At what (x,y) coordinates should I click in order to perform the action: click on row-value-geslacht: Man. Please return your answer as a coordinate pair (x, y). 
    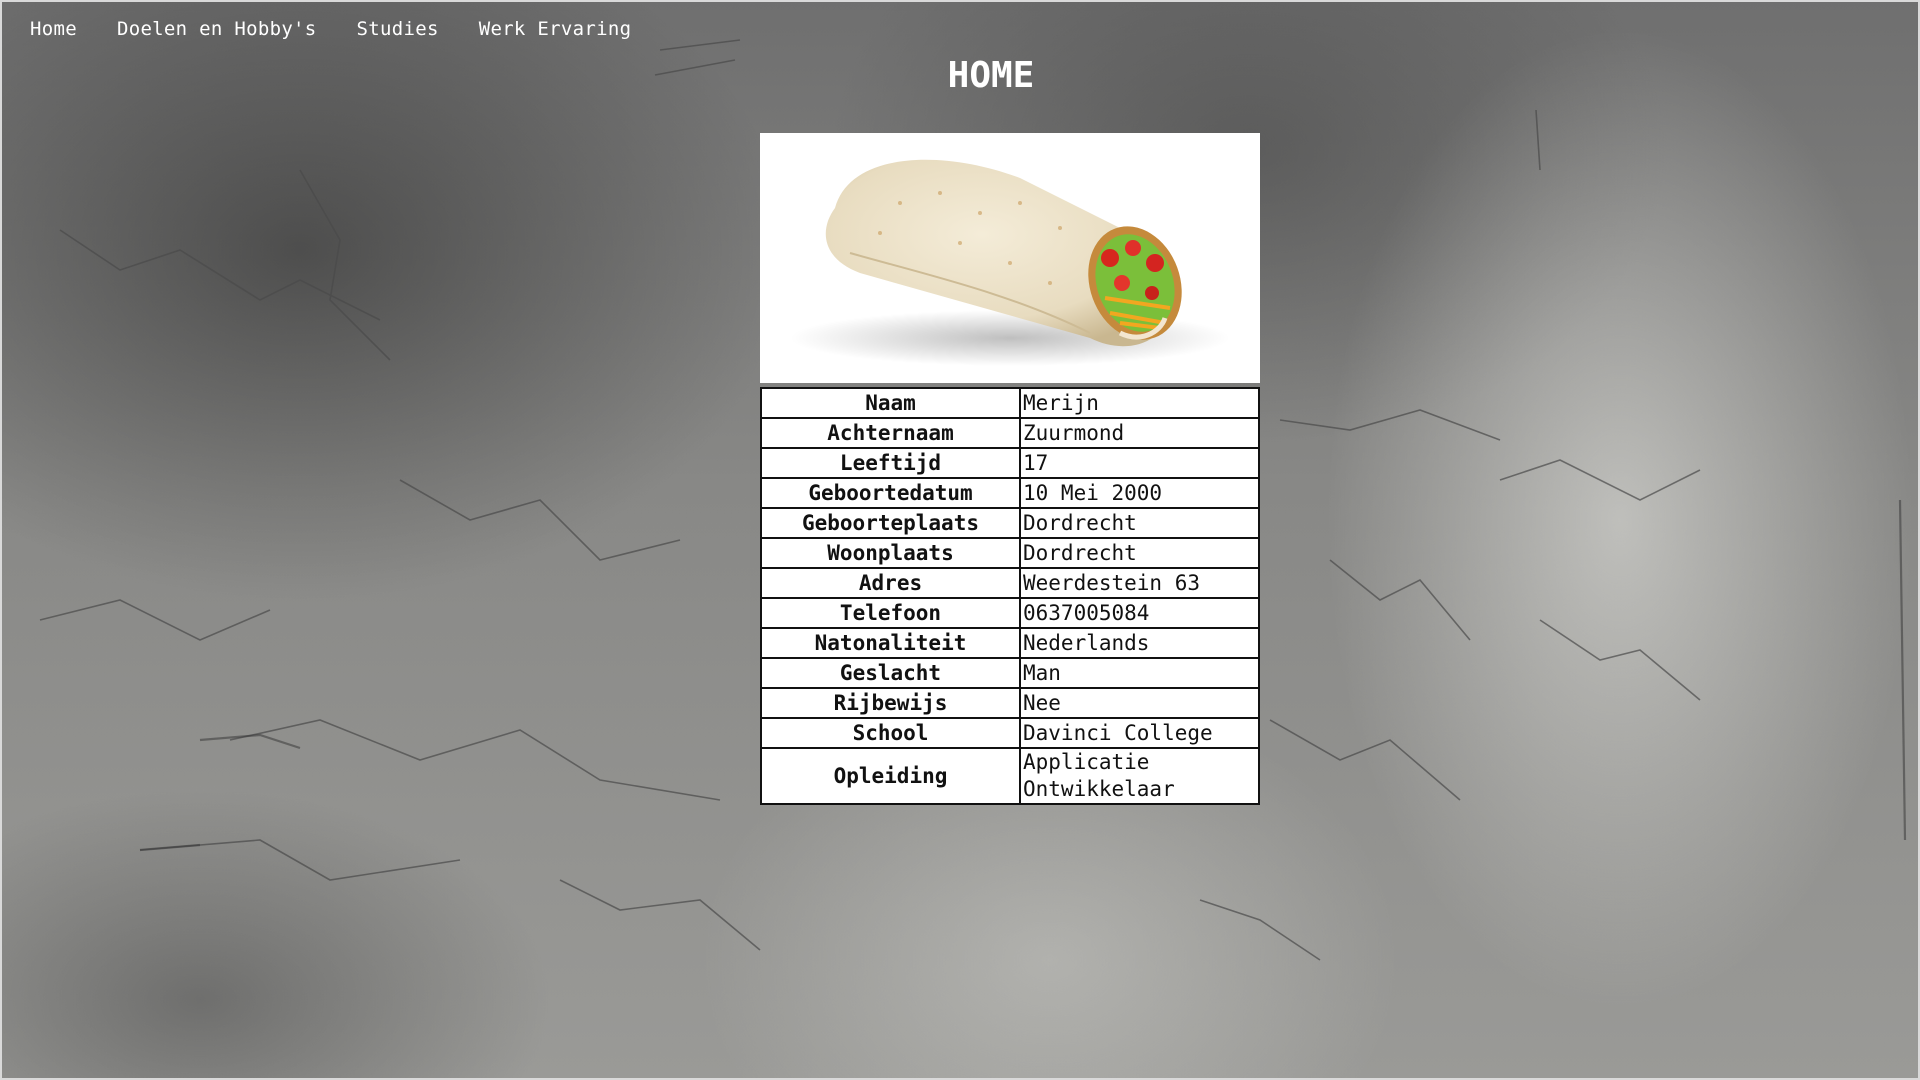
    Looking at the image, I should click on (1139, 673).